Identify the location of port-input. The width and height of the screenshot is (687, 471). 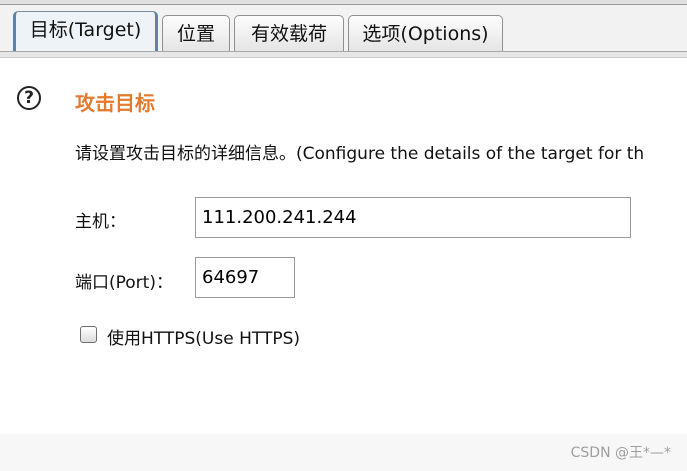
(245, 277).